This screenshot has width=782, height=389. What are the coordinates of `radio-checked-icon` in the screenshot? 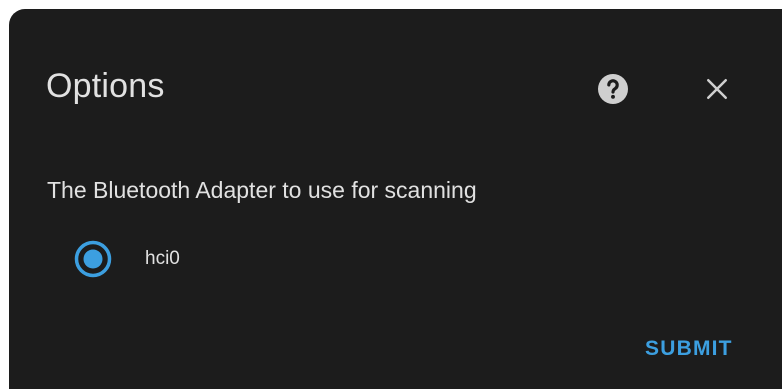 It's located at (93, 259).